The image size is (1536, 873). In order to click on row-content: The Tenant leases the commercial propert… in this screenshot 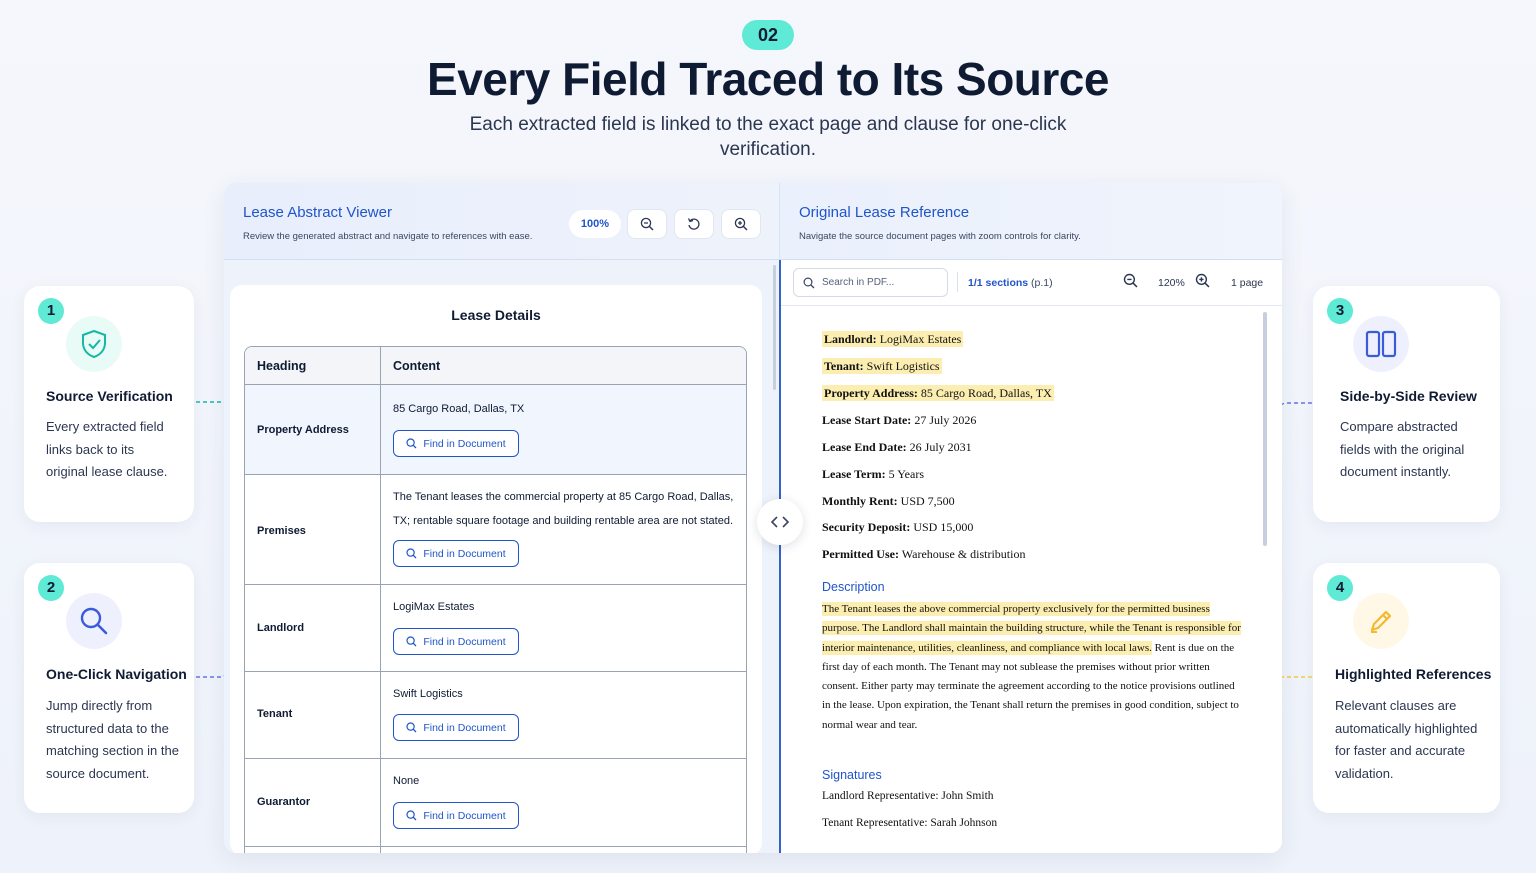, I will do `click(563, 509)`.